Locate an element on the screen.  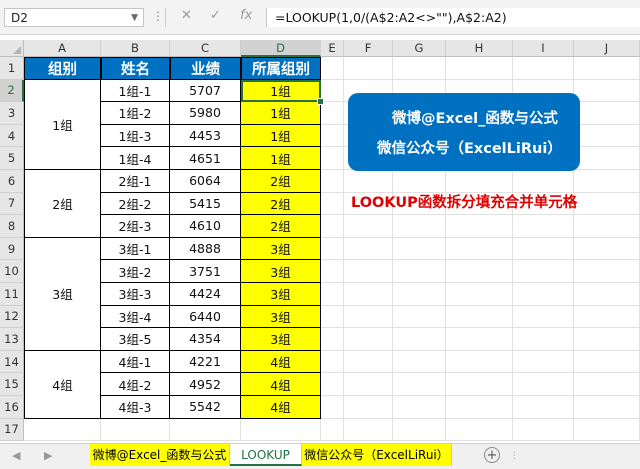
column-header: H is located at coordinates (479, 48).